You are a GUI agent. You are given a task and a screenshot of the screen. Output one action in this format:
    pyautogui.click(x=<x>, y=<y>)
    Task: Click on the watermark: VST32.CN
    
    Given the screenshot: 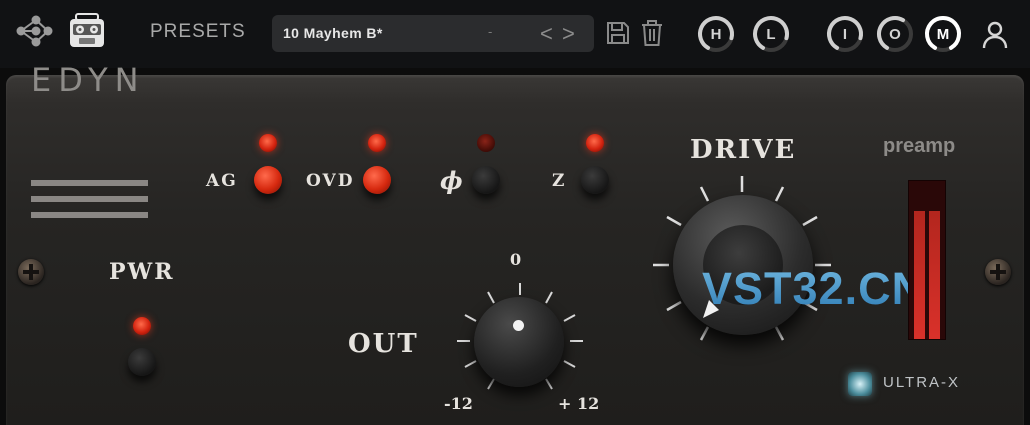 What is the action you would take?
    pyautogui.click(x=814, y=288)
    